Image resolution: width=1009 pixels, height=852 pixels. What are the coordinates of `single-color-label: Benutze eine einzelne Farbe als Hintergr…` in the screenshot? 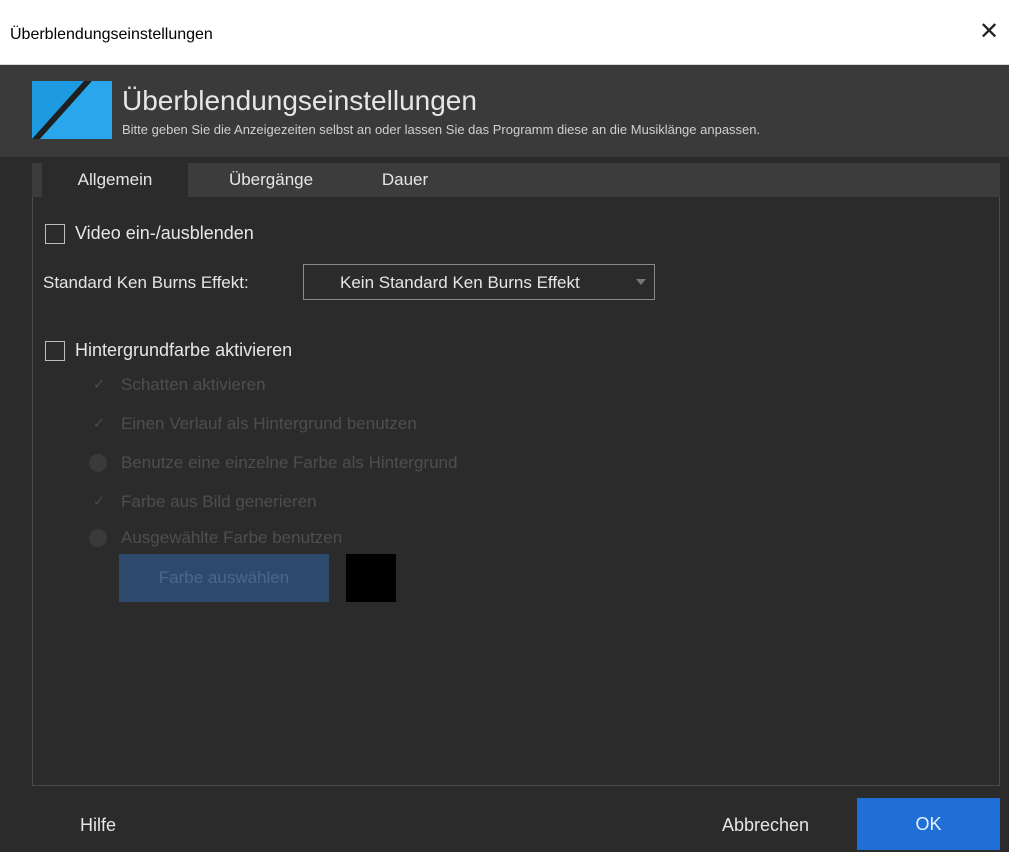 It's located at (289, 462).